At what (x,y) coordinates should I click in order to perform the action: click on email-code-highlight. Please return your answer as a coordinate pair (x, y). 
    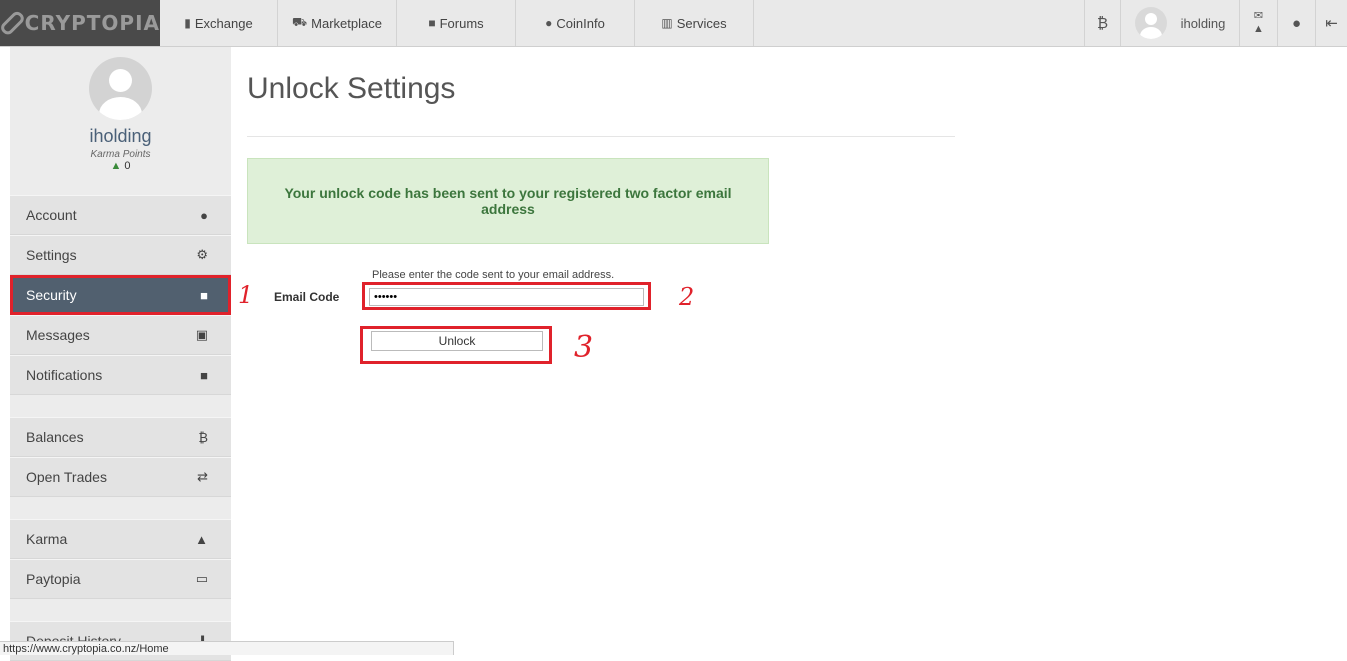
    Looking at the image, I should click on (506, 296).